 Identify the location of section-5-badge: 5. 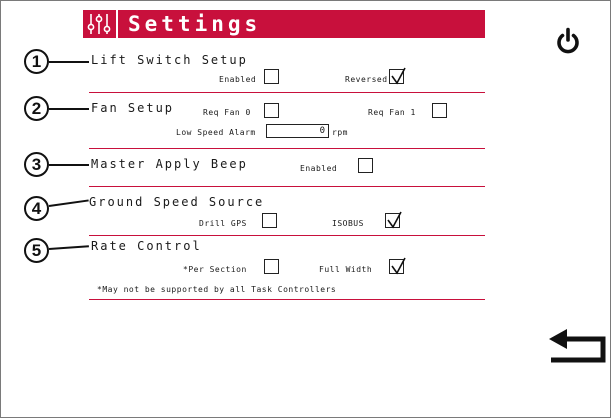
(36, 250).